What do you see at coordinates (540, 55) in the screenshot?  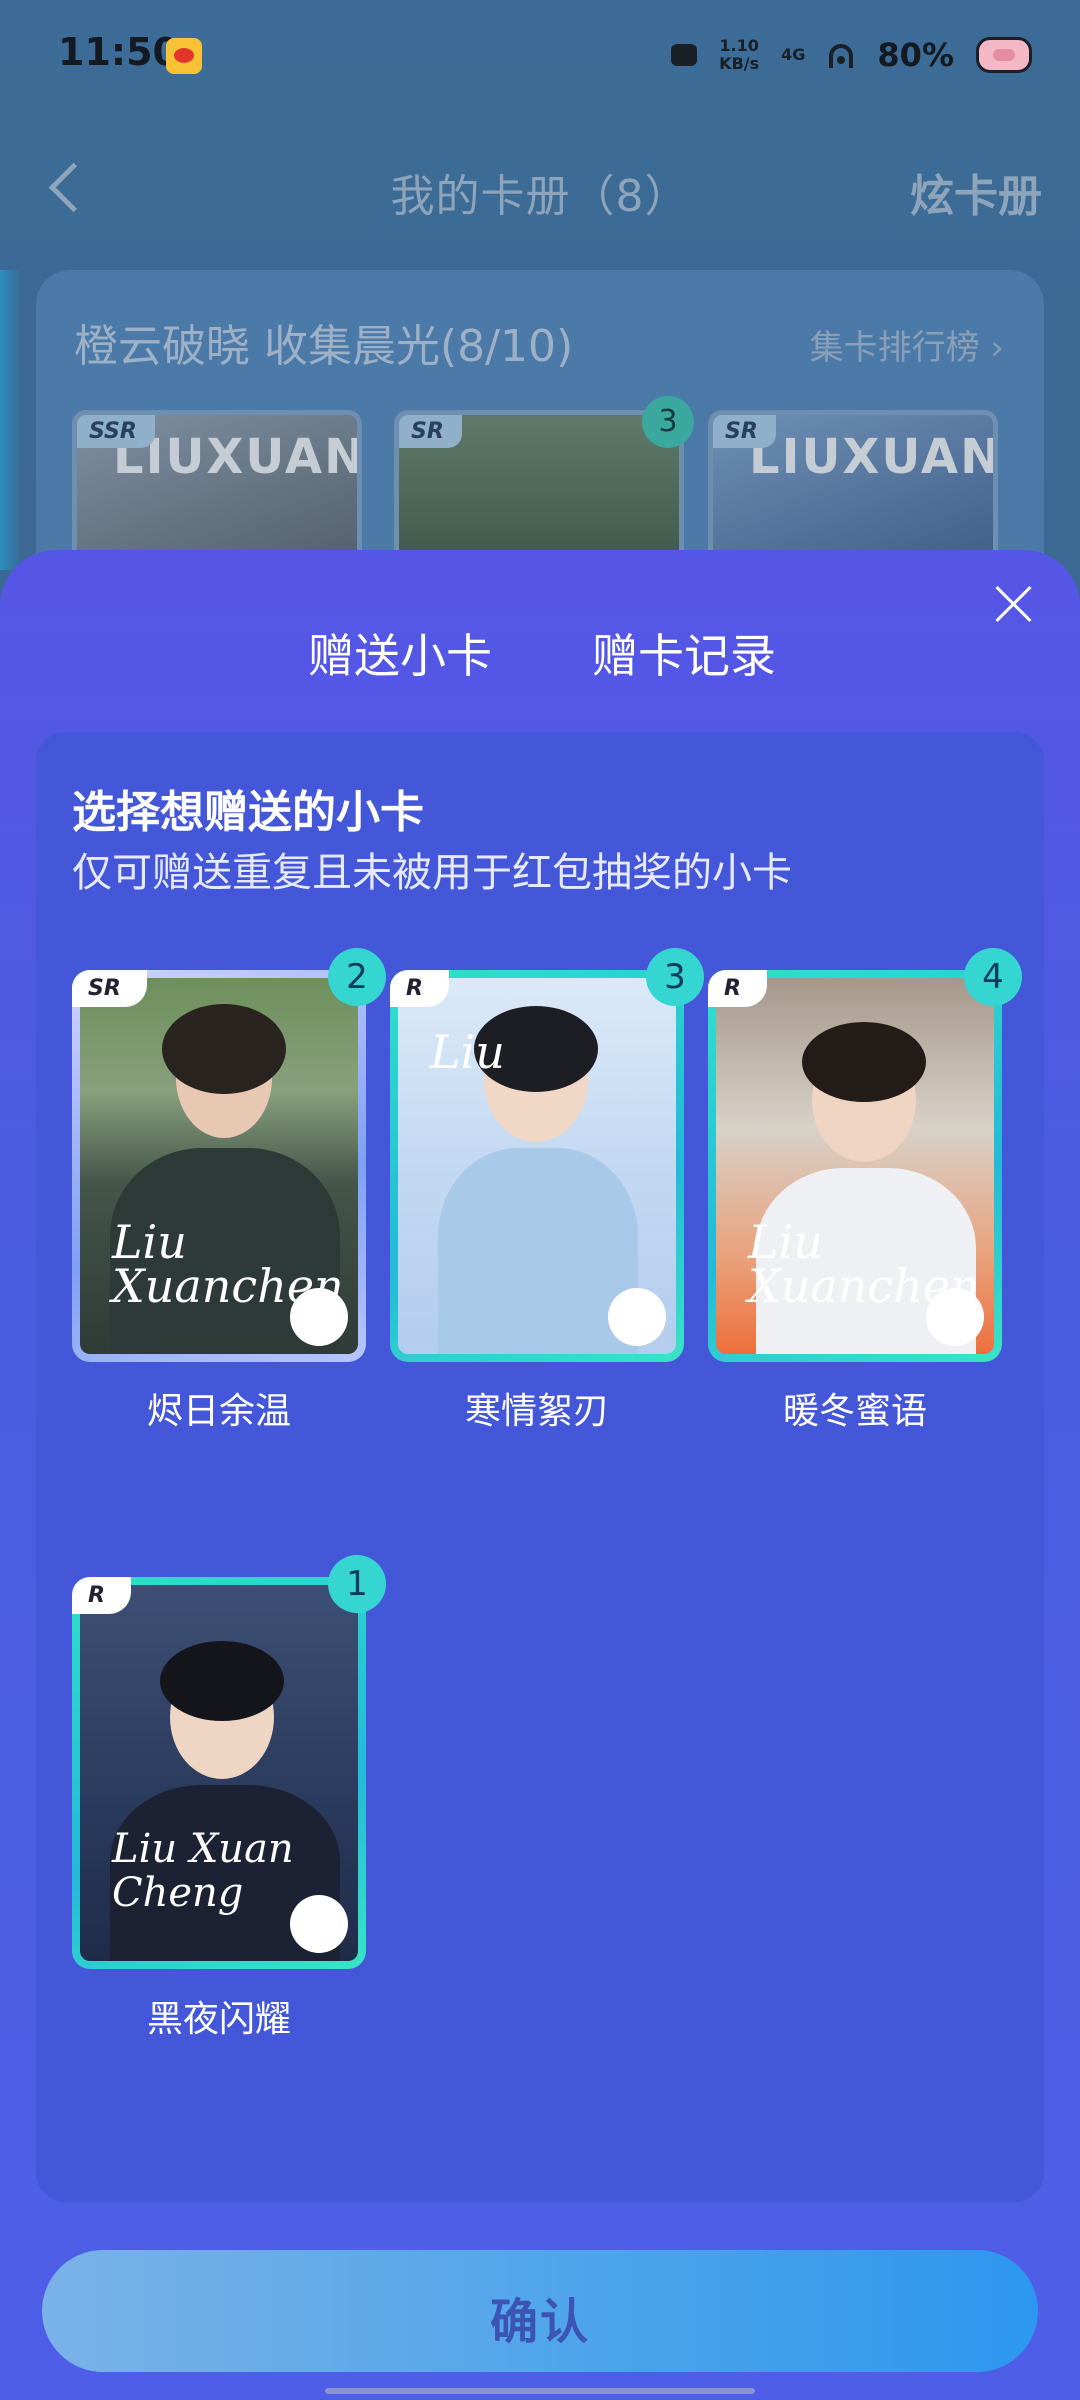 I see `status-bar: 11:50 1.10 KB/s 4G 80%` at bounding box center [540, 55].